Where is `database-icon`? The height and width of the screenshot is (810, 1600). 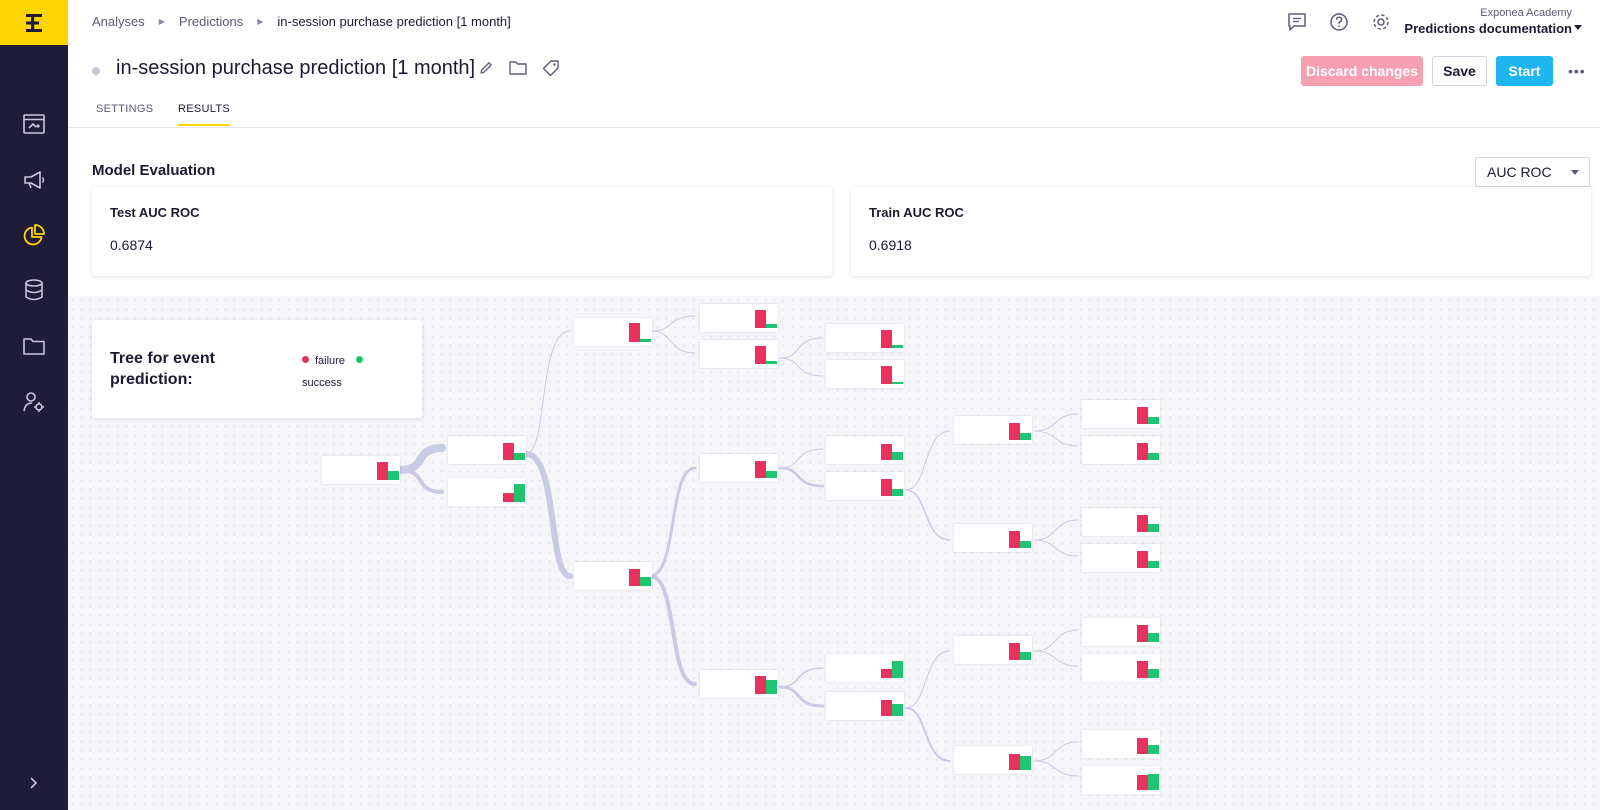 database-icon is located at coordinates (34, 290).